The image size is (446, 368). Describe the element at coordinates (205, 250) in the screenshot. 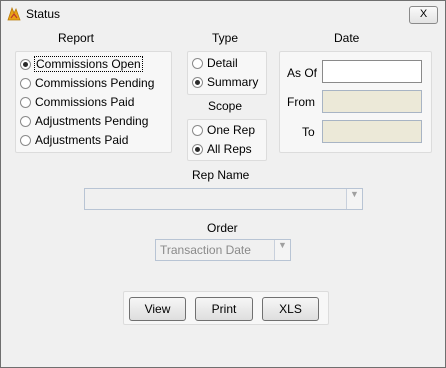

I see `order-value: Transaction Date` at that location.